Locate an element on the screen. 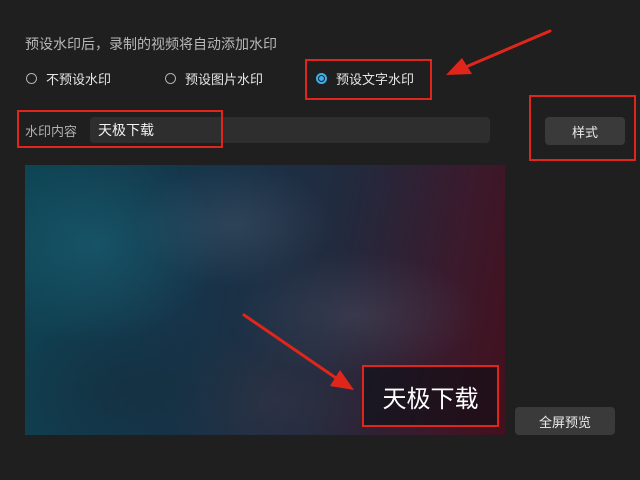 This screenshot has height=480, width=640. radio-label: 预设图片水印 is located at coordinates (224, 80).